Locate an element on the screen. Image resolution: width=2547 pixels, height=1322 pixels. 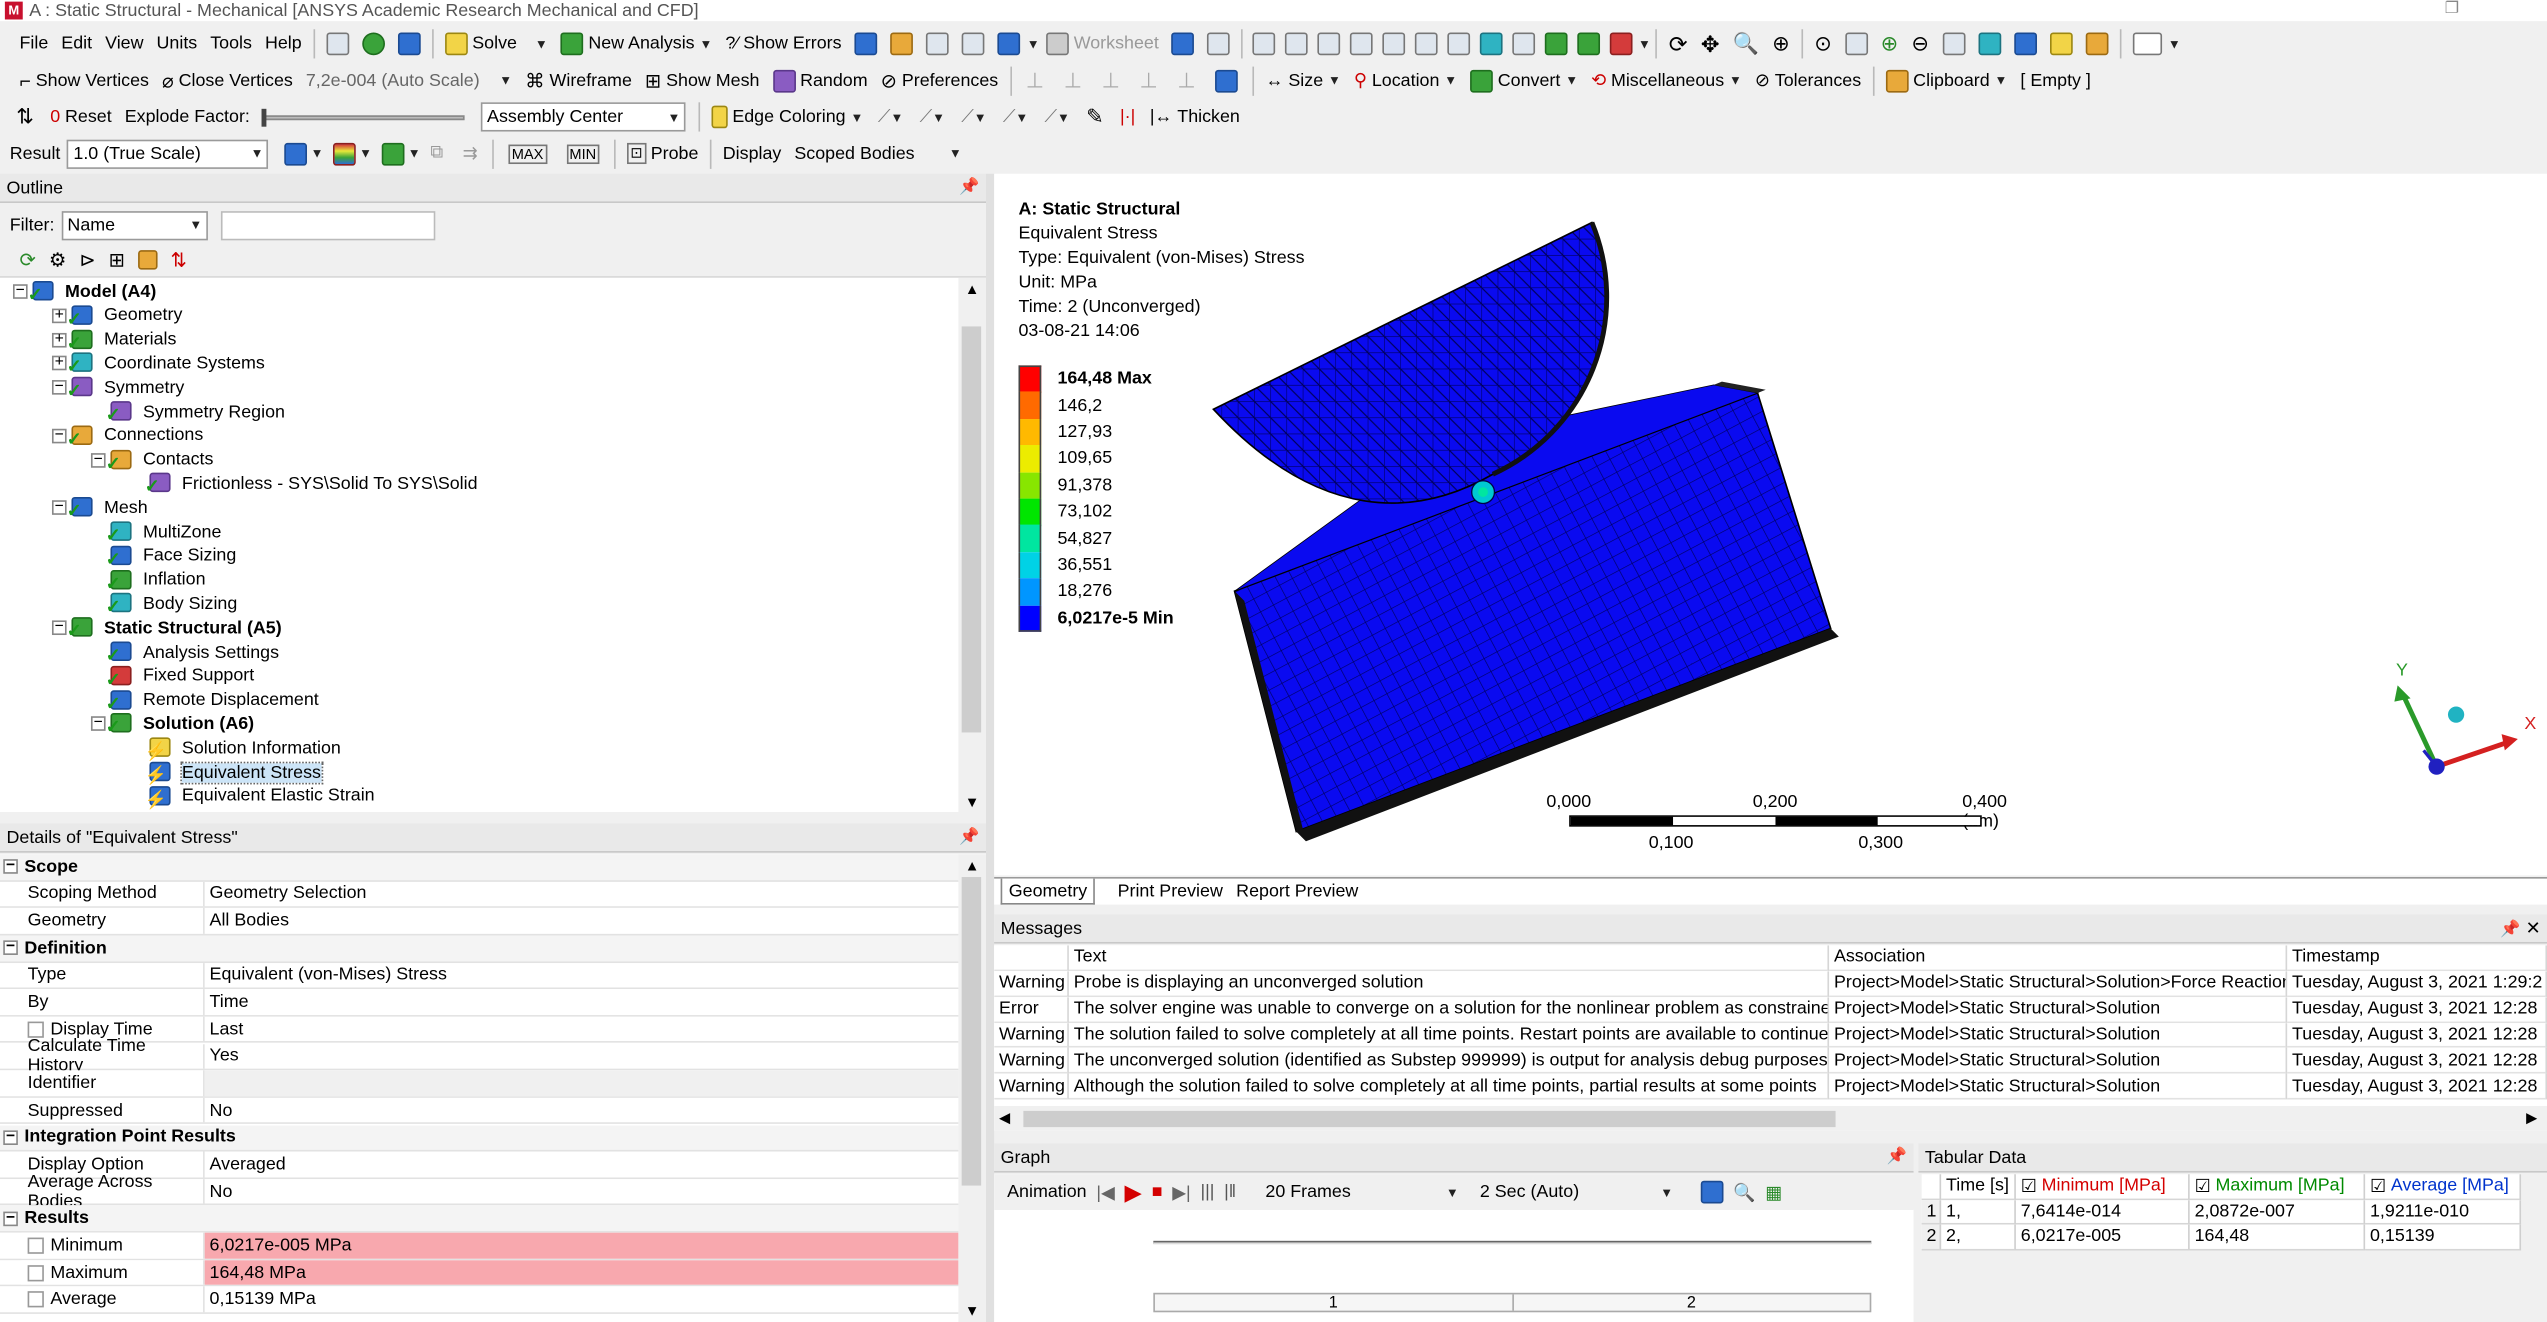
property-value: Averaged is located at coordinates (582, 1164).